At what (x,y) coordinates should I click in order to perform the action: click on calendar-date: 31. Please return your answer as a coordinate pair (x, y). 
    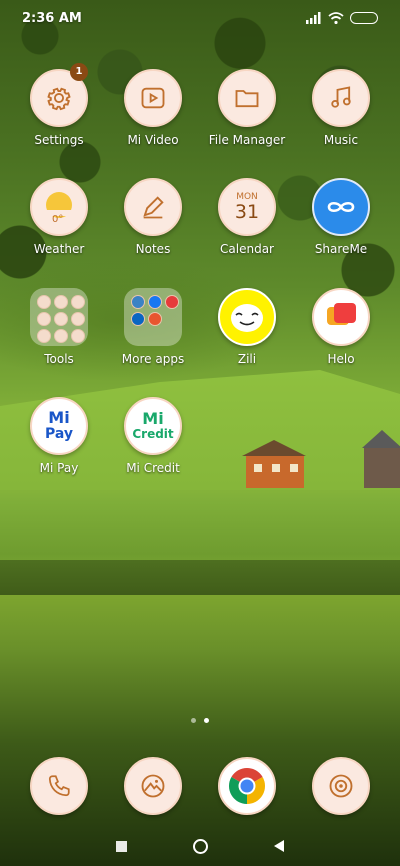
    Looking at the image, I should click on (247, 212).